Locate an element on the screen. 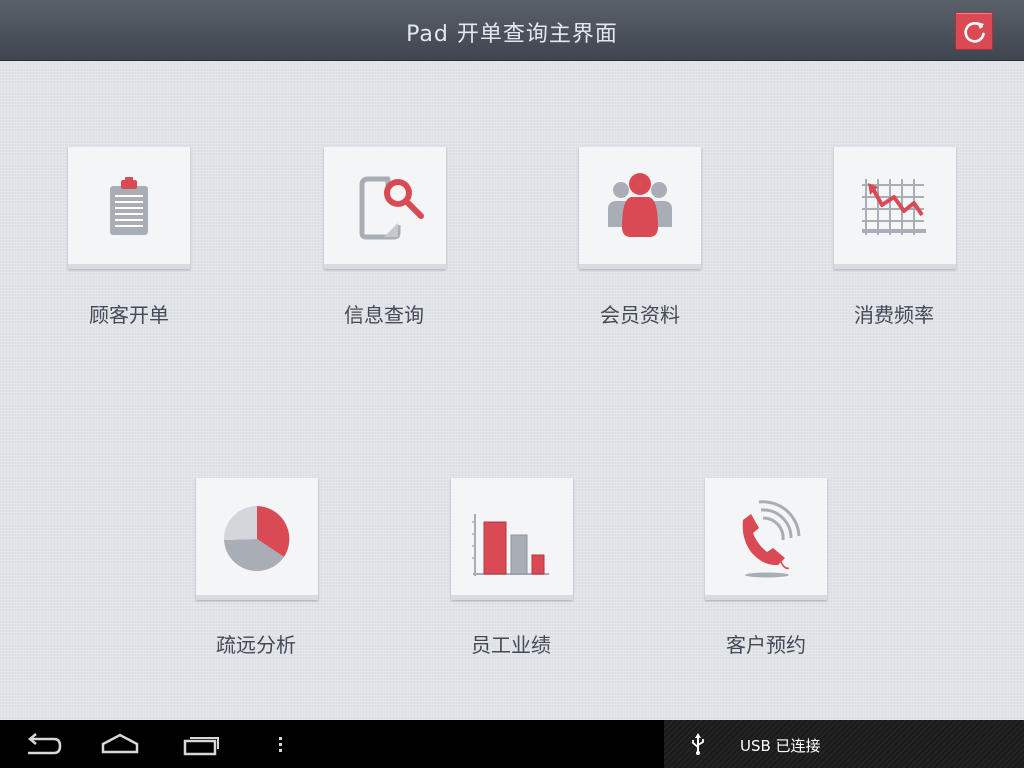  customer-appointment-label: 客户预约 is located at coordinates (766, 645).